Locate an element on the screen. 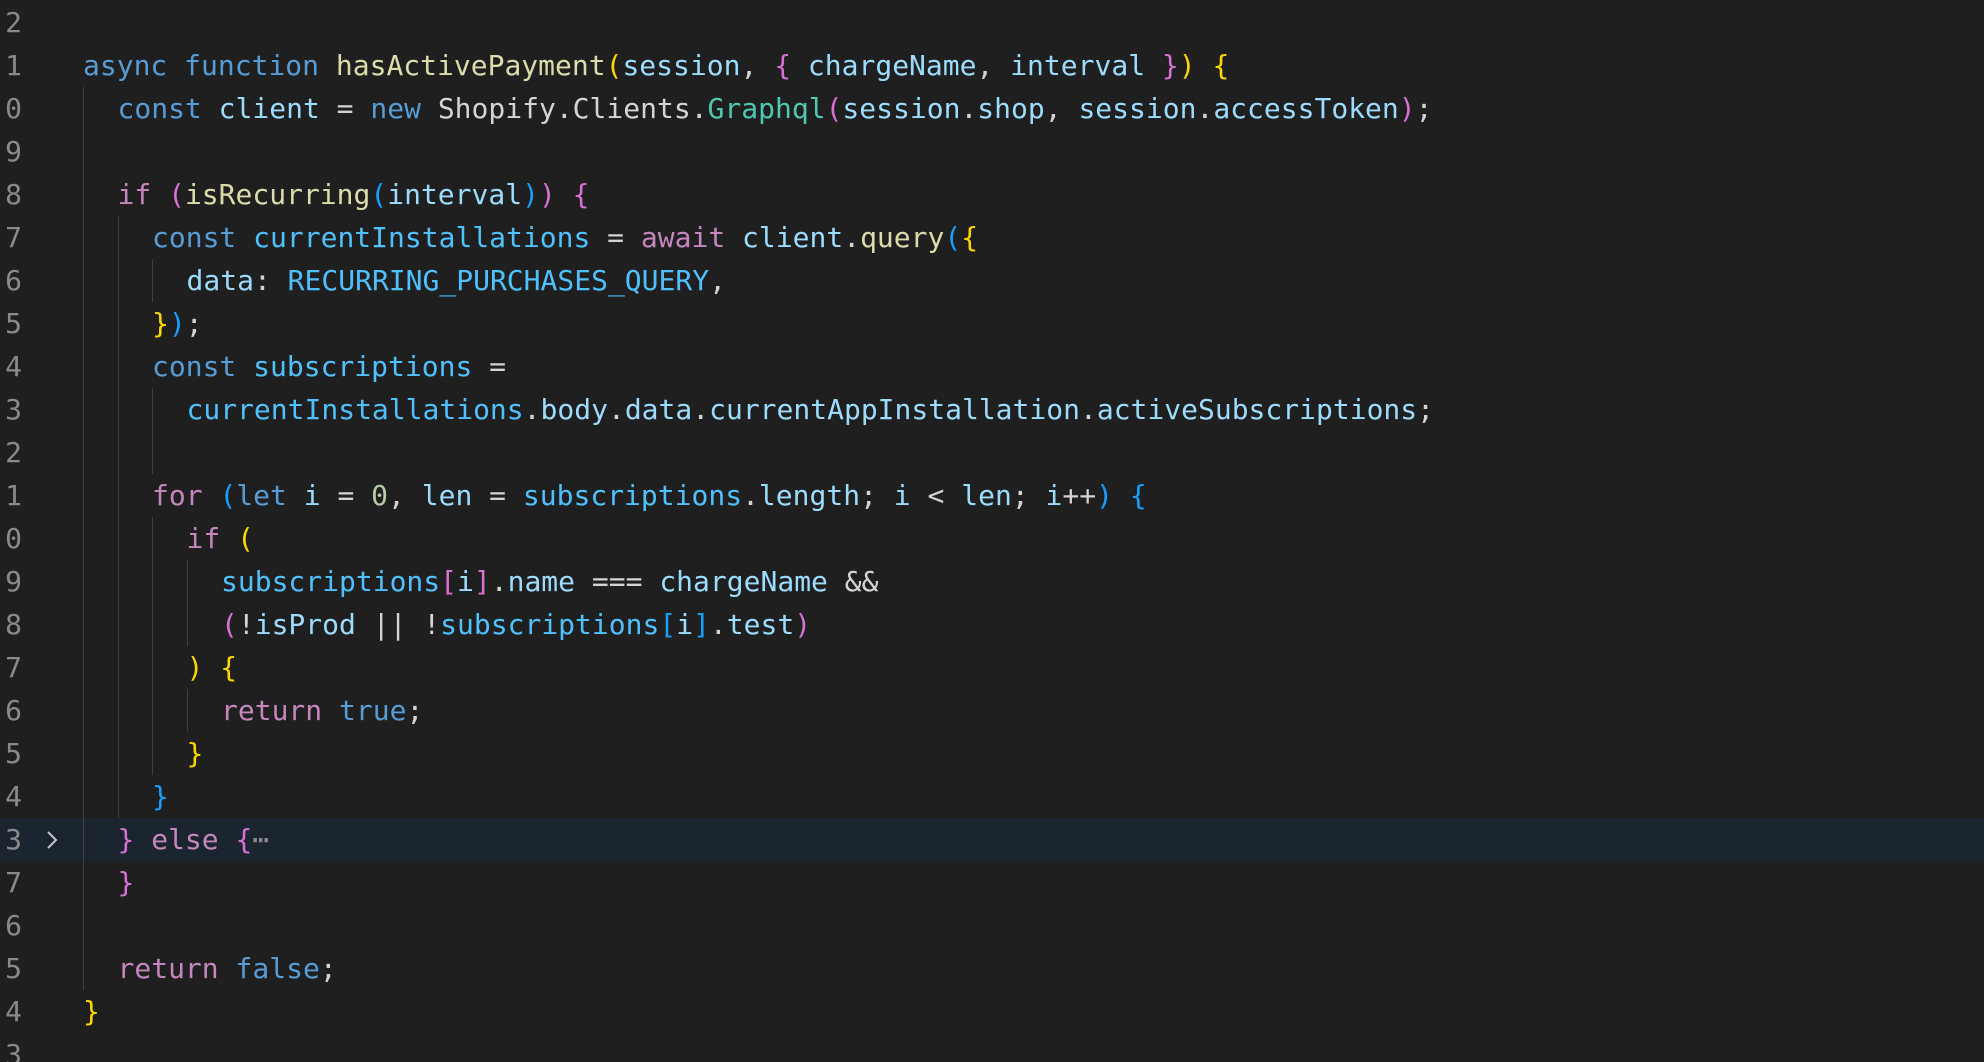  code-text: const subscriptions = is located at coordinates (329, 366).